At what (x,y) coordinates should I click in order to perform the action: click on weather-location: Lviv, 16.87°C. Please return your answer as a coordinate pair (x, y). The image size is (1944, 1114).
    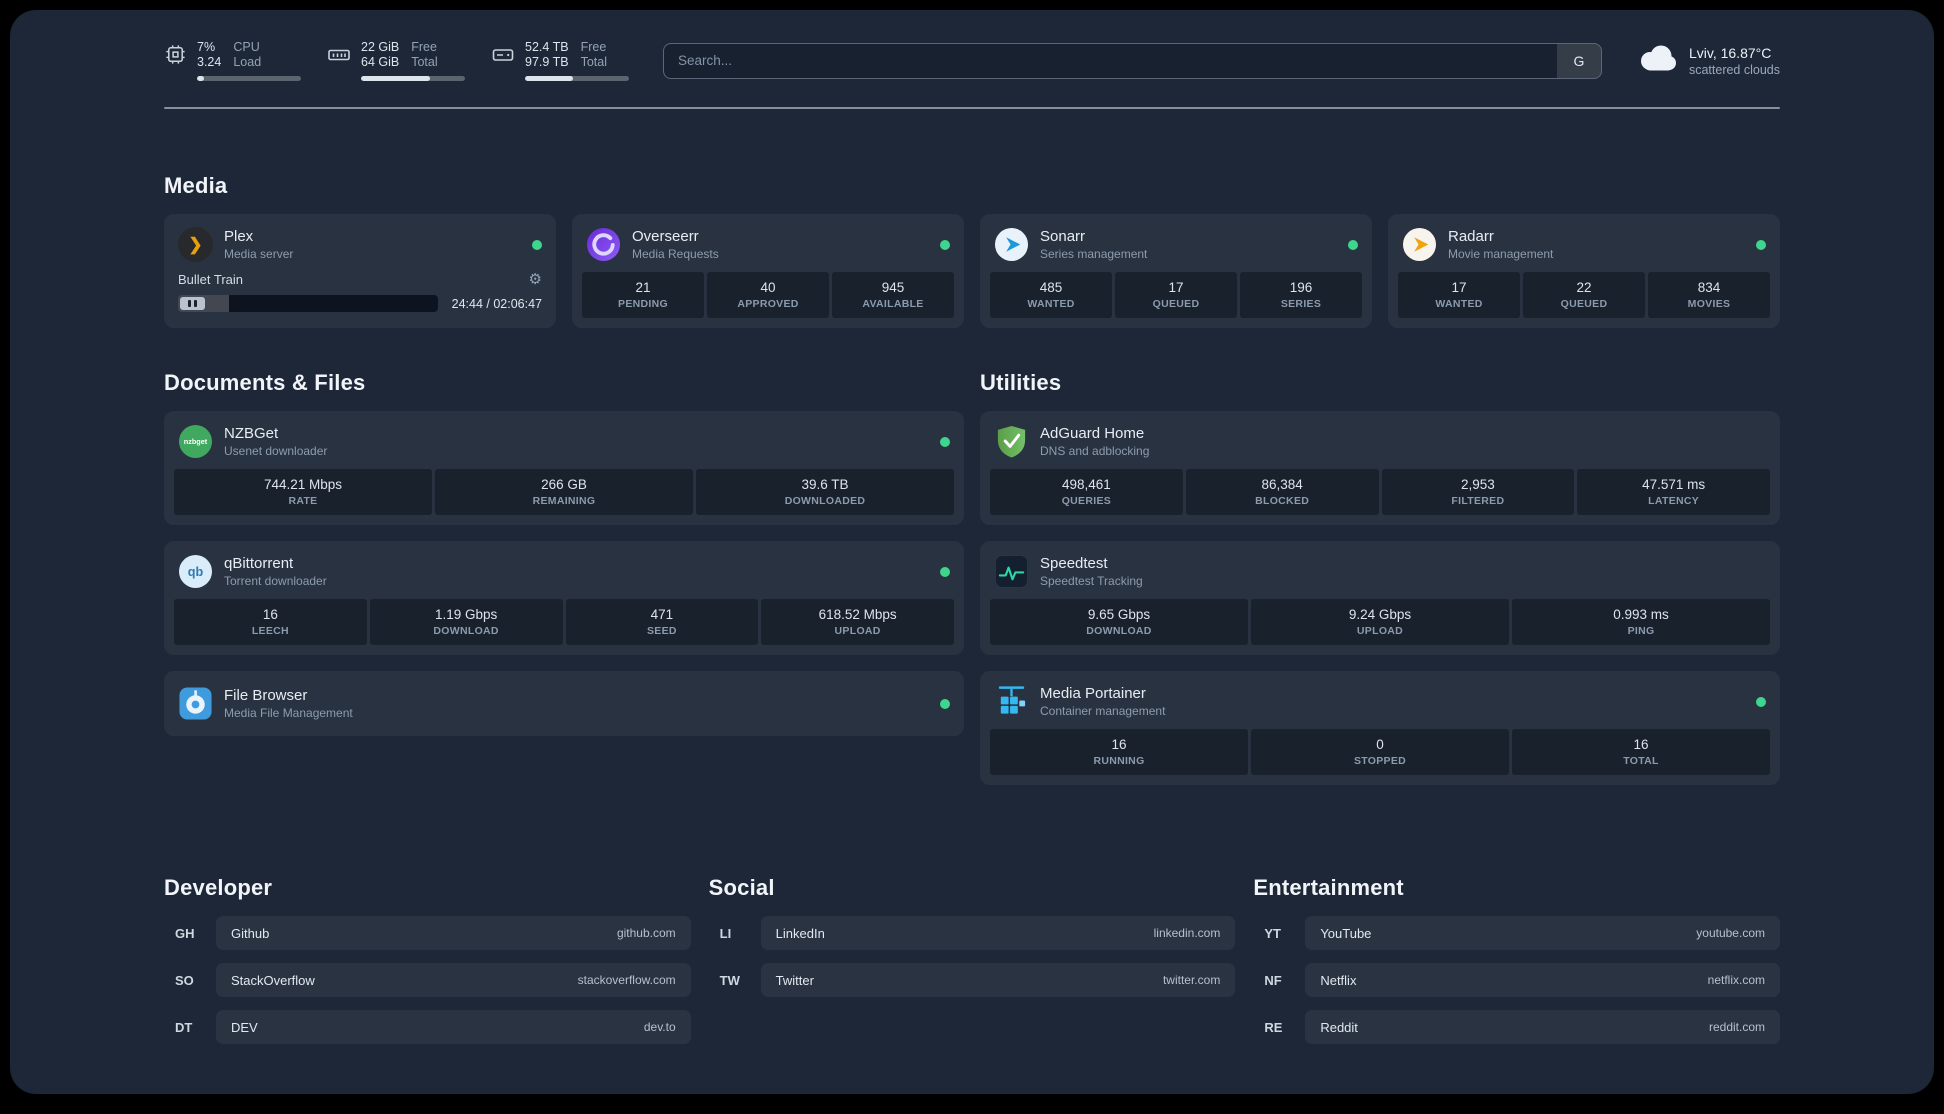
    Looking at the image, I should click on (1730, 52).